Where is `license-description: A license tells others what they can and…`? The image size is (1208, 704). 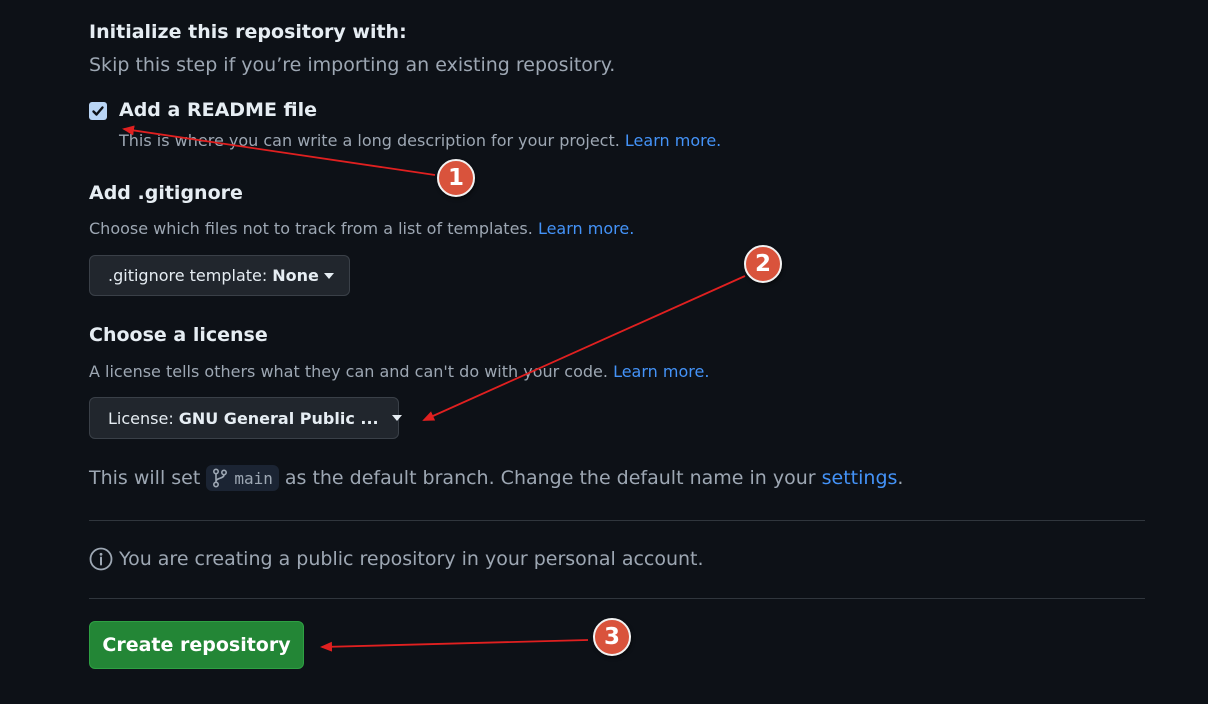
license-description: A license tells others what they can and… is located at coordinates (399, 371).